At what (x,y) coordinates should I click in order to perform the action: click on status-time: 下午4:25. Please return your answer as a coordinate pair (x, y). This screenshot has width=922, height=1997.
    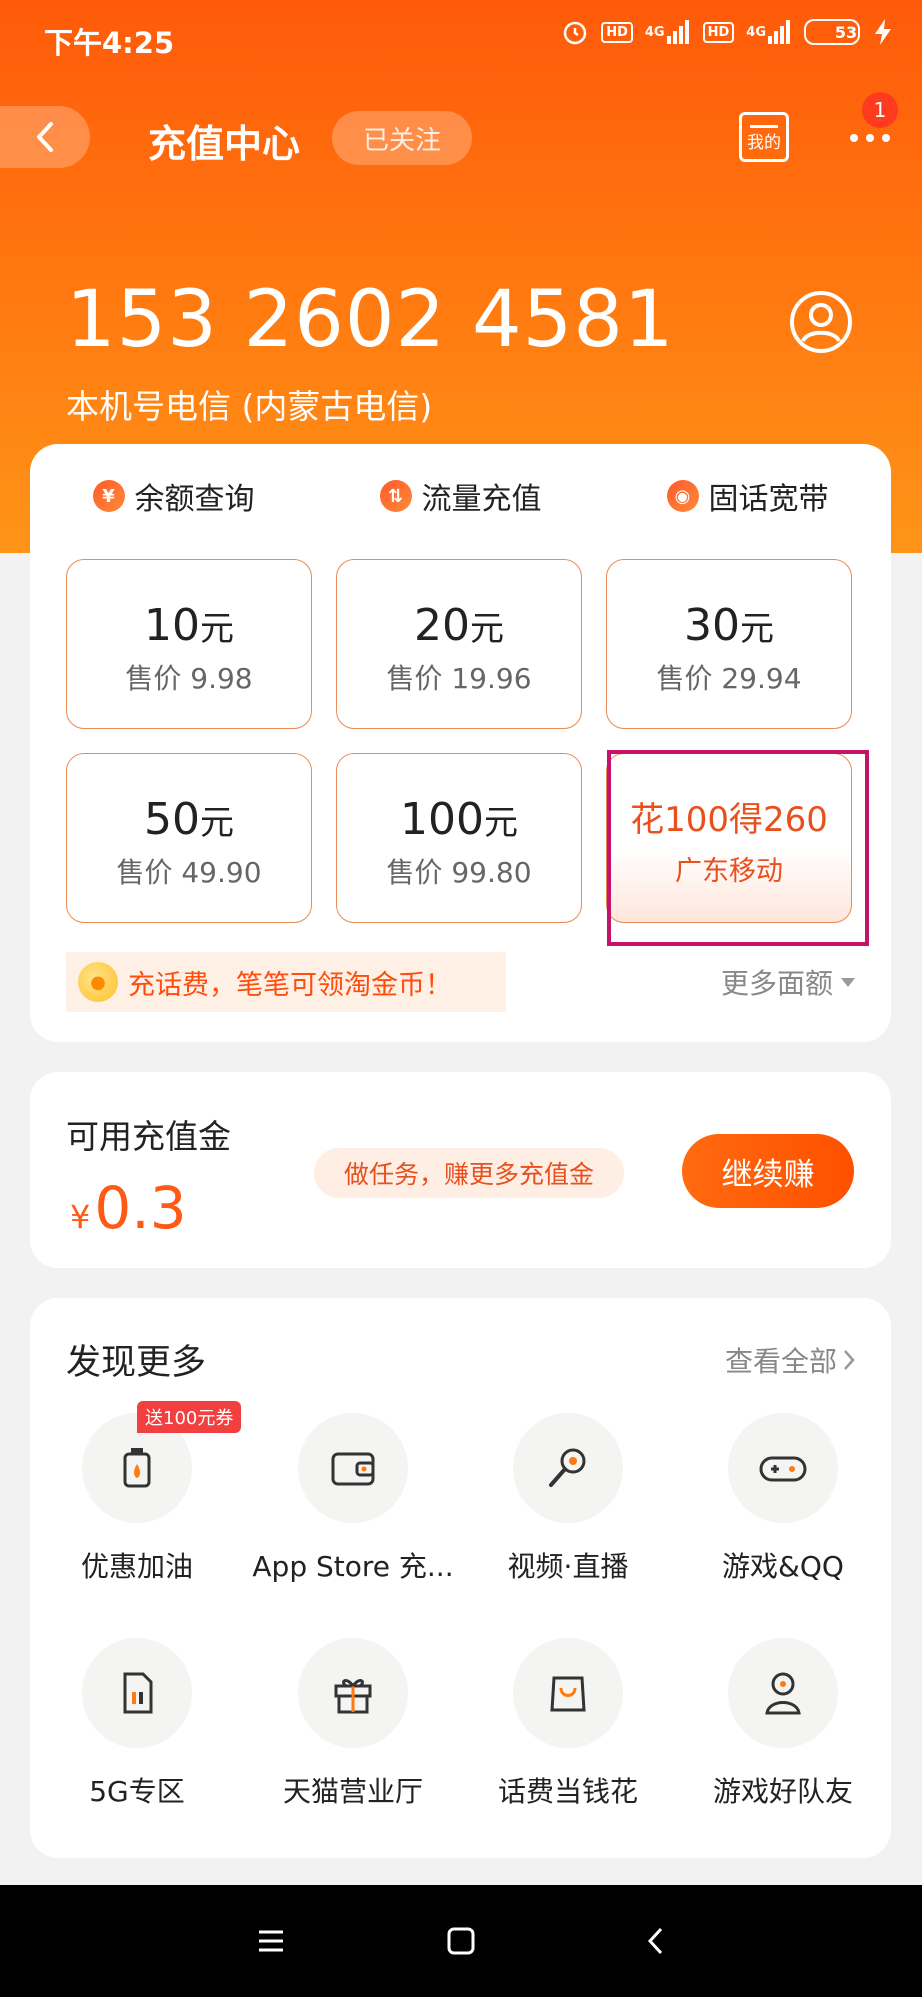
    Looking at the image, I should click on (109, 43).